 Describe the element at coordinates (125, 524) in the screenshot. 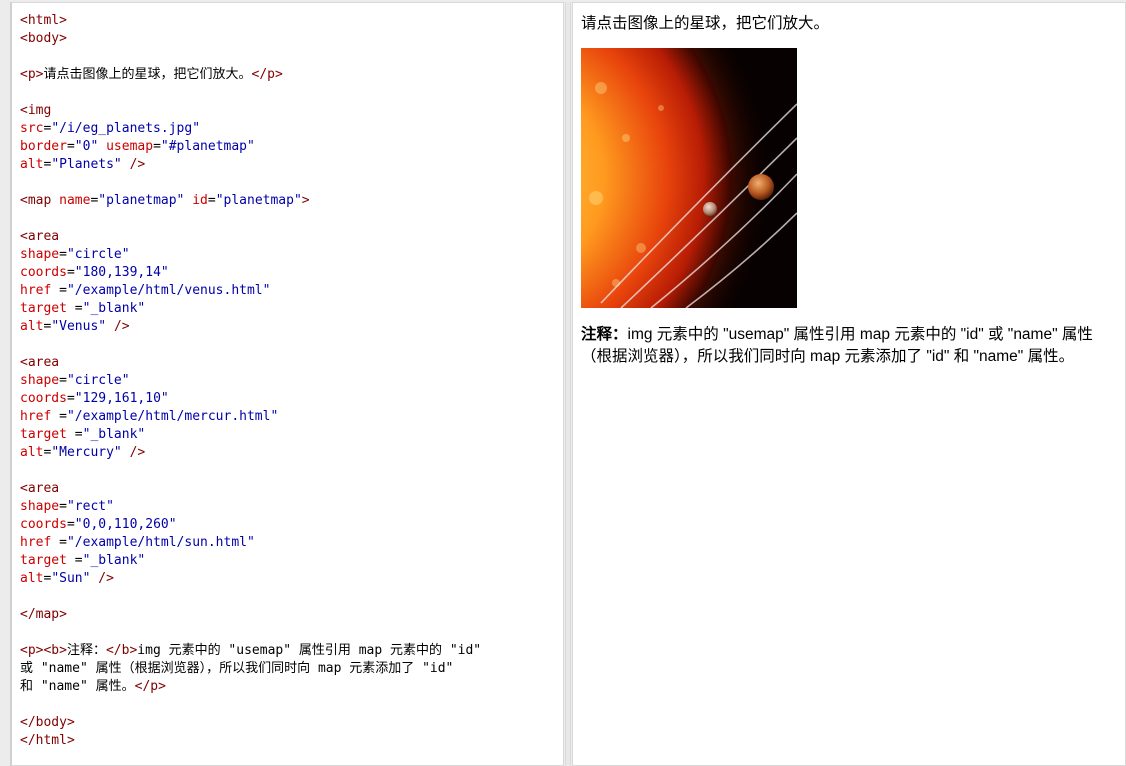

I see `code-token: "0,0,110,260"` at that location.